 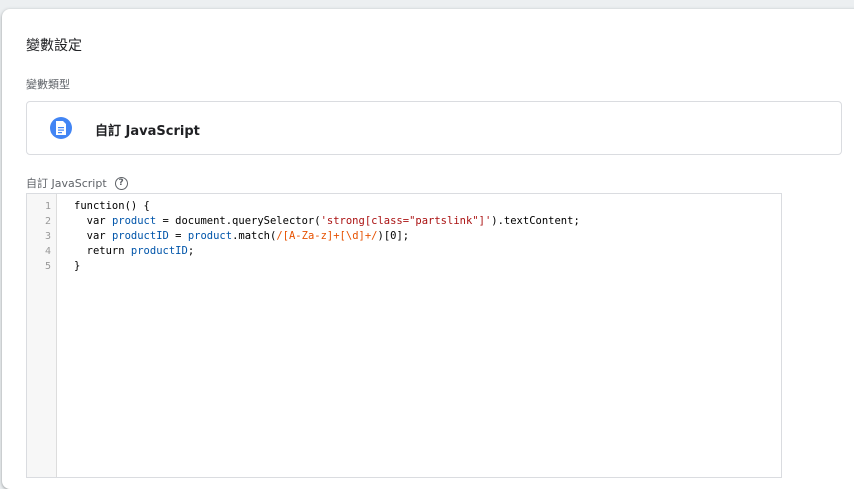 I want to click on code-line: function() {, so click(x=112, y=206).